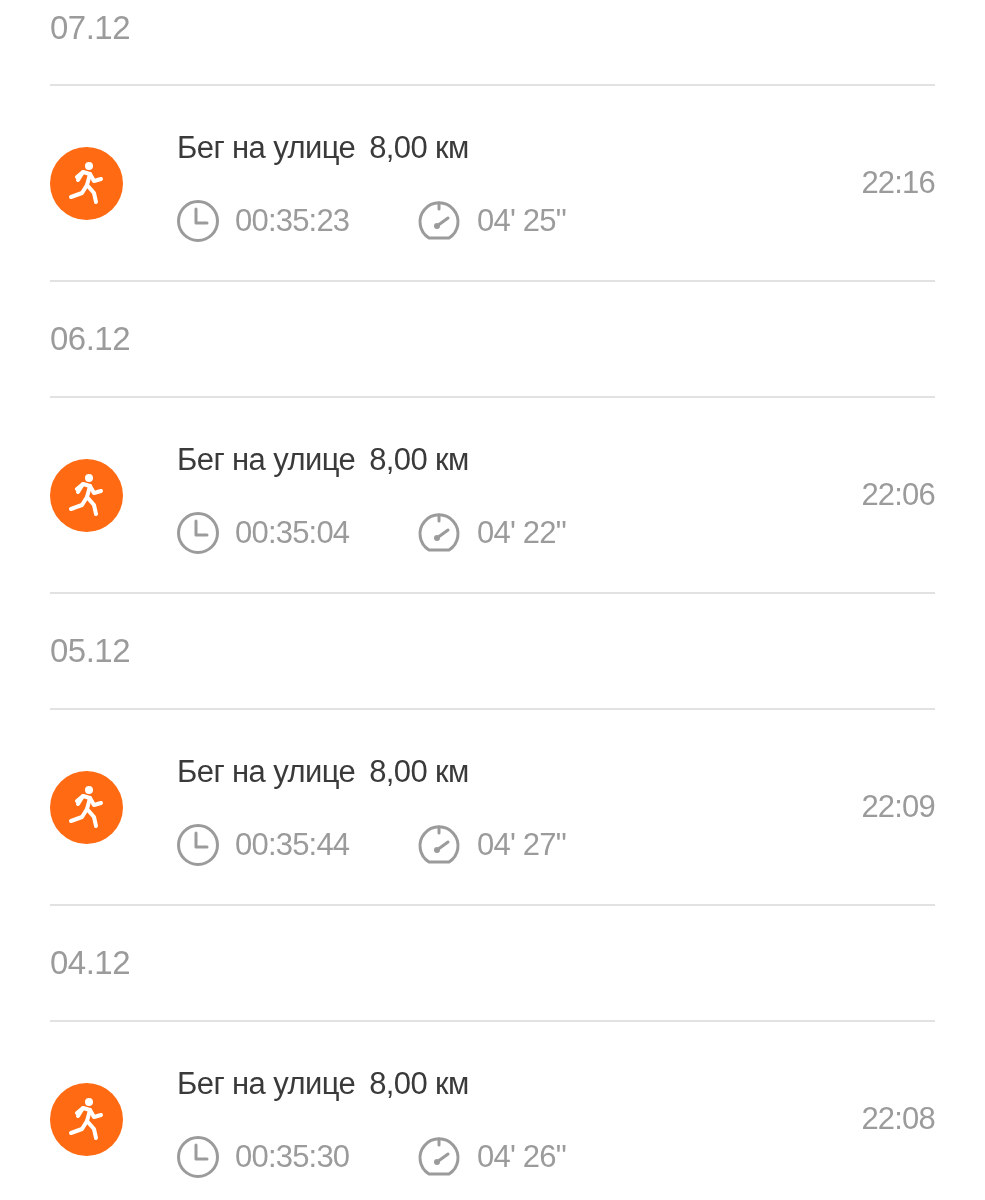  I want to click on date-header: 05.12, so click(90, 651).